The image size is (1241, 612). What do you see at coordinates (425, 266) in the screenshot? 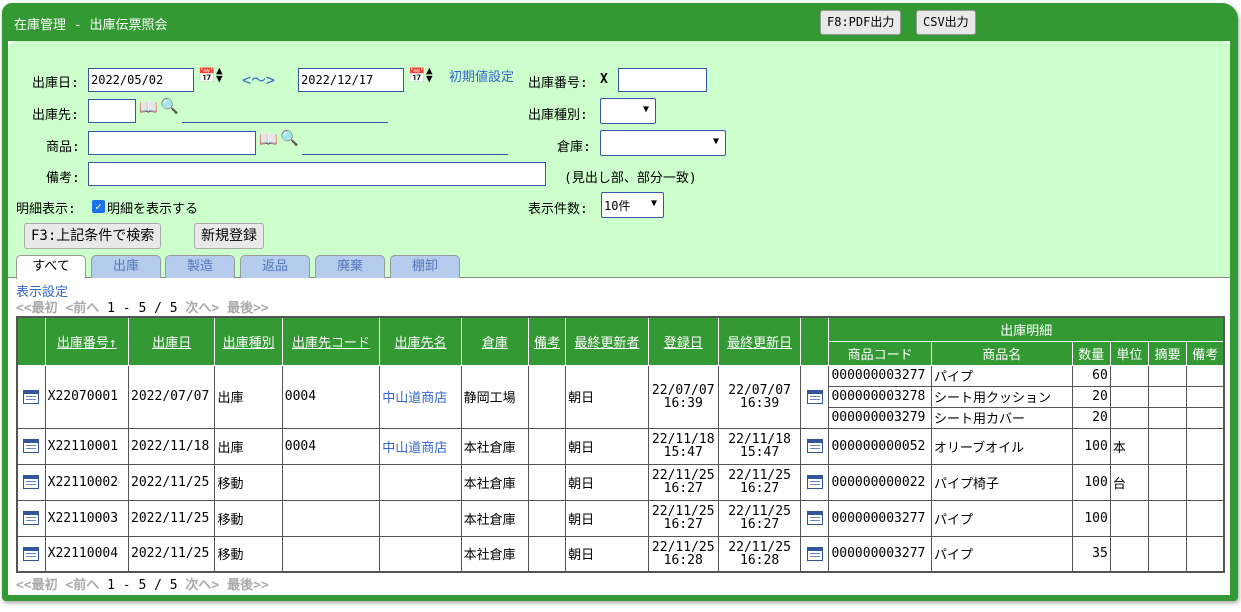
I see `tab-inventory: 棚卸` at bounding box center [425, 266].